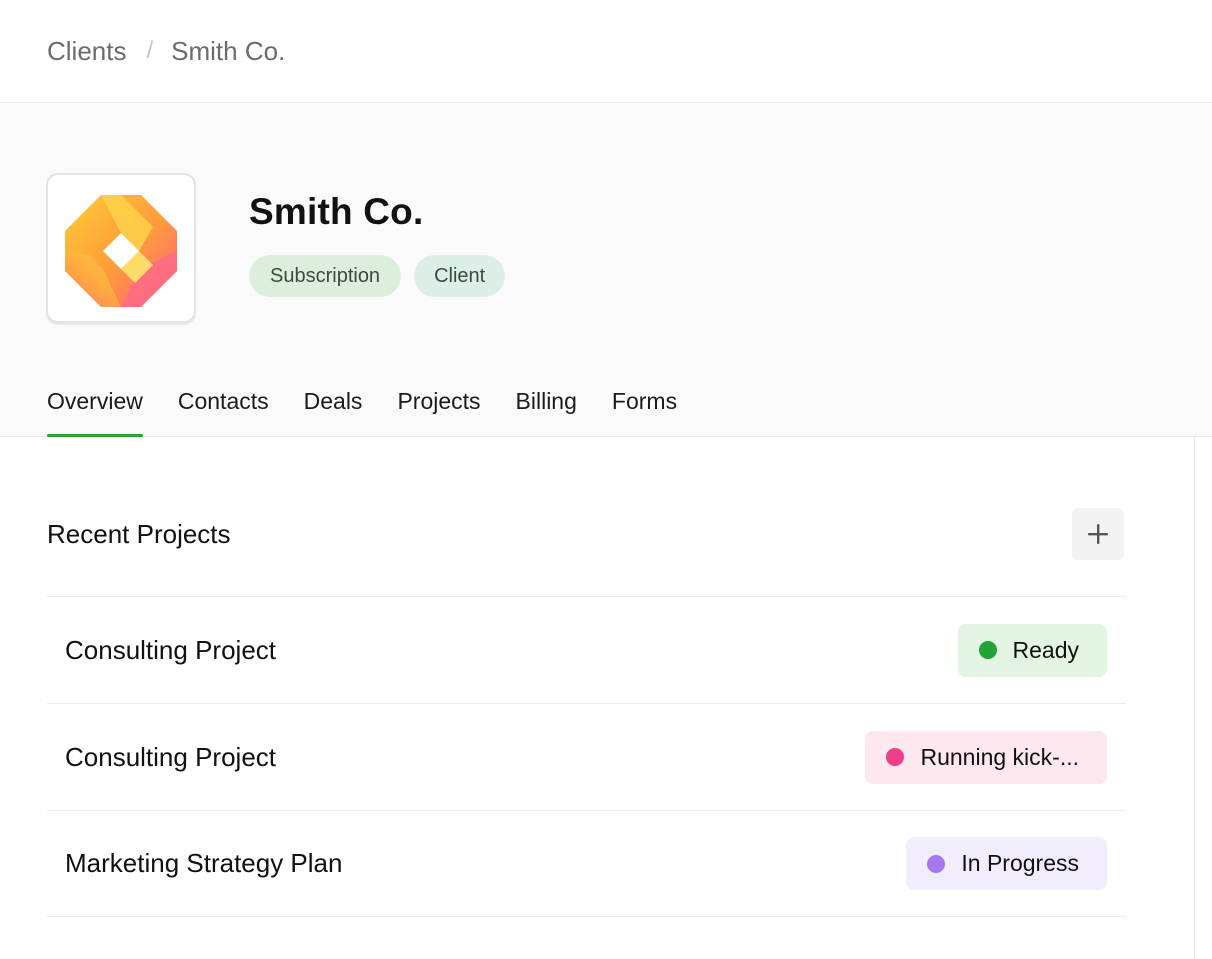 This screenshot has height=959, width=1212. What do you see at coordinates (204, 863) in the screenshot?
I see `project-name: Marketing Strategy Plan` at bounding box center [204, 863].